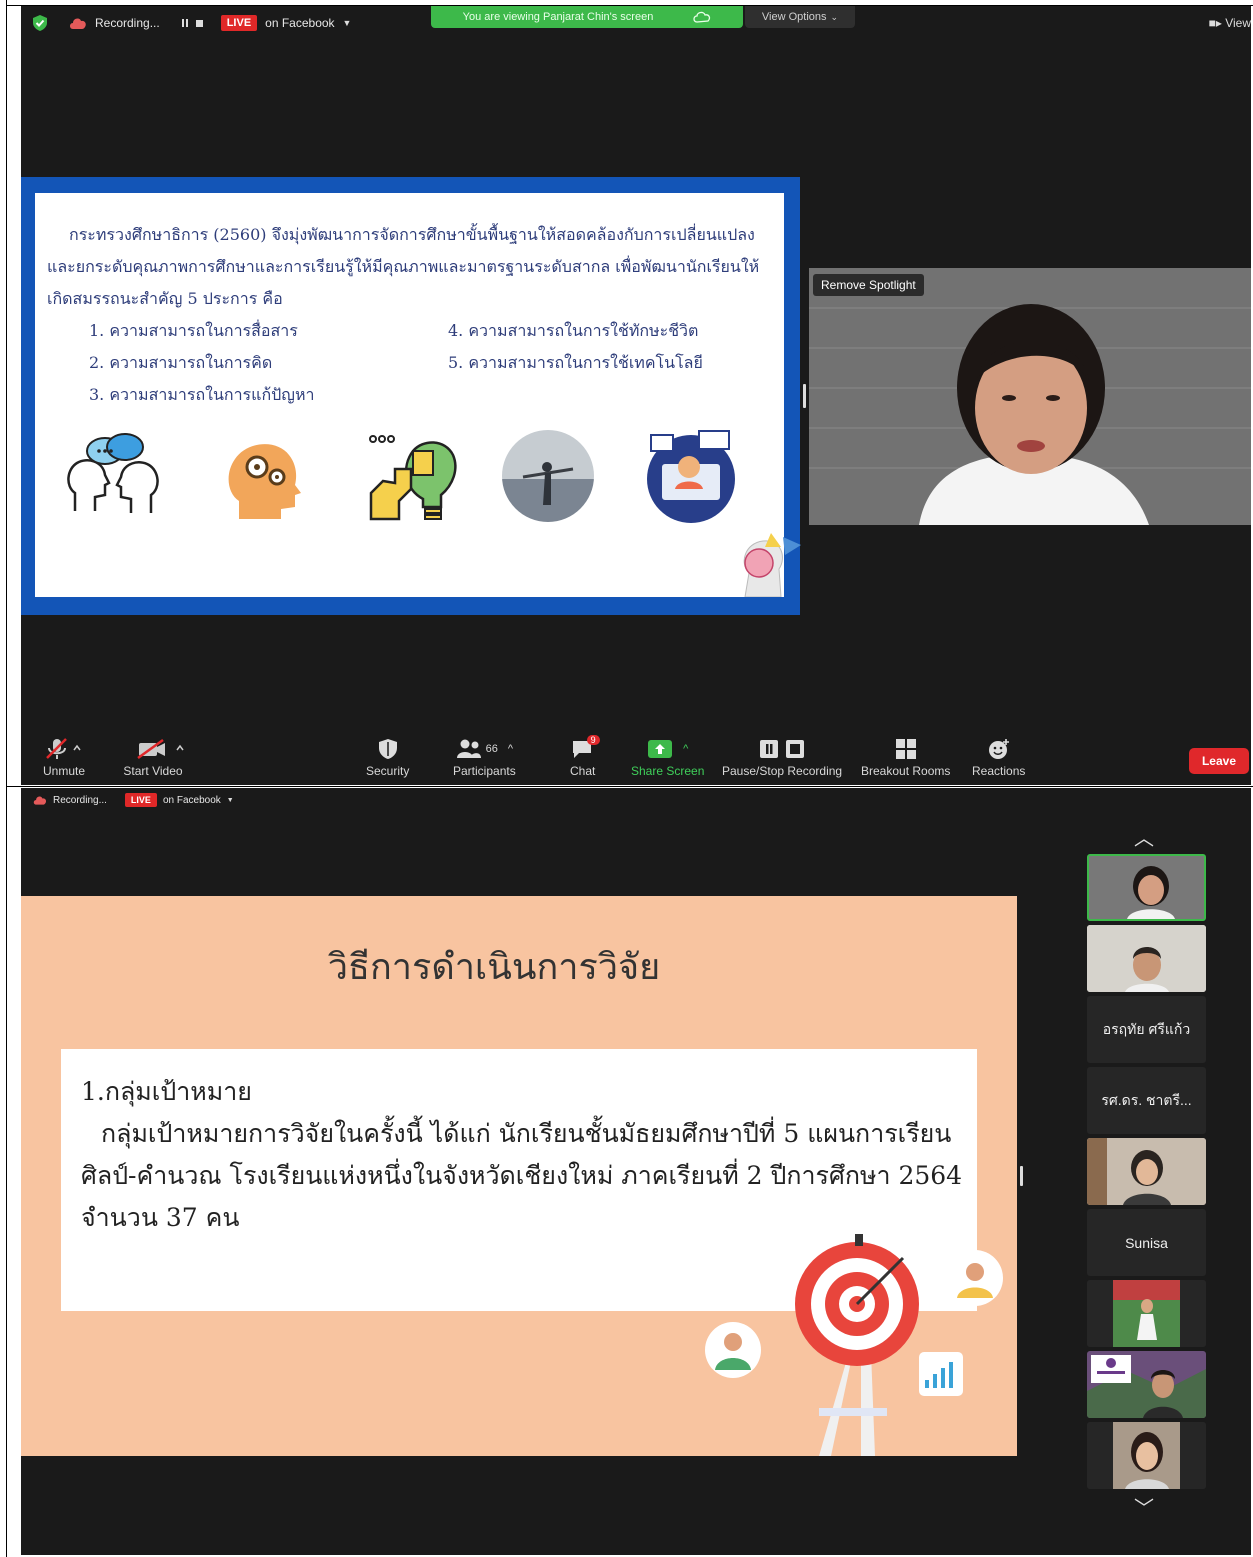 This screenshot has height=1557, width=1253. Describe the element at coordinates (593, 740) in the screenshot. I see `chat-badge: 9` at that location.